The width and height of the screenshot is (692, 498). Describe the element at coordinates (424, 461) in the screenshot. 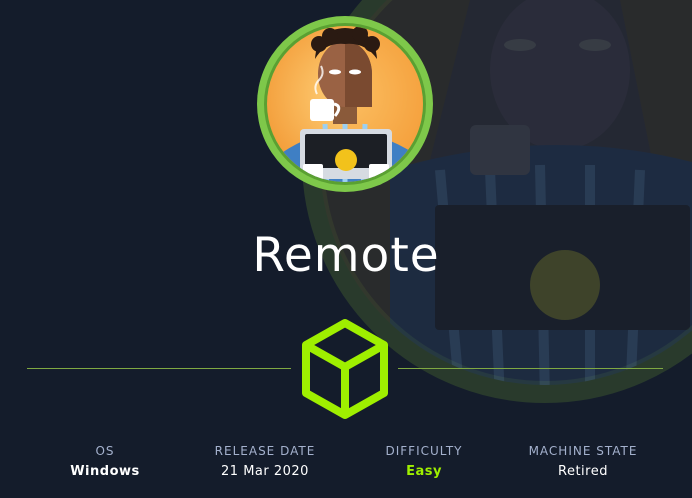

I see `stat-difficulty: DIFFICULTY Easy` at that location.